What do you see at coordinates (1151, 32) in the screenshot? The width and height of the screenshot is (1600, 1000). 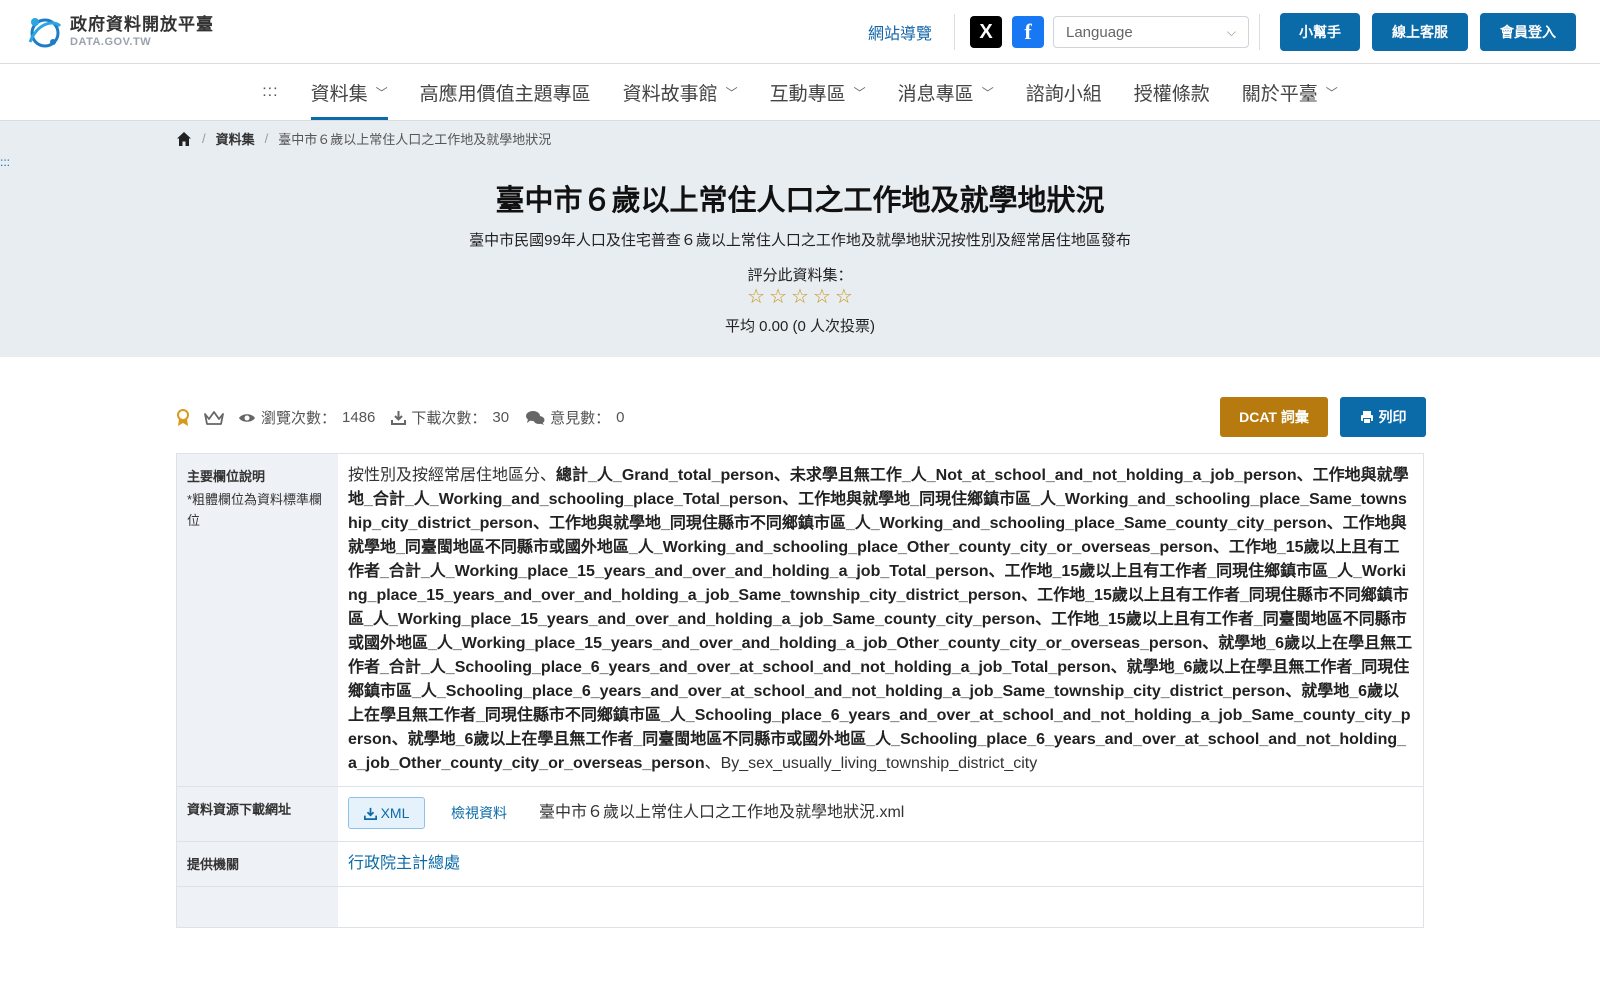 I see `language-select: Language ⌵` at bounding box center [1151, 32].